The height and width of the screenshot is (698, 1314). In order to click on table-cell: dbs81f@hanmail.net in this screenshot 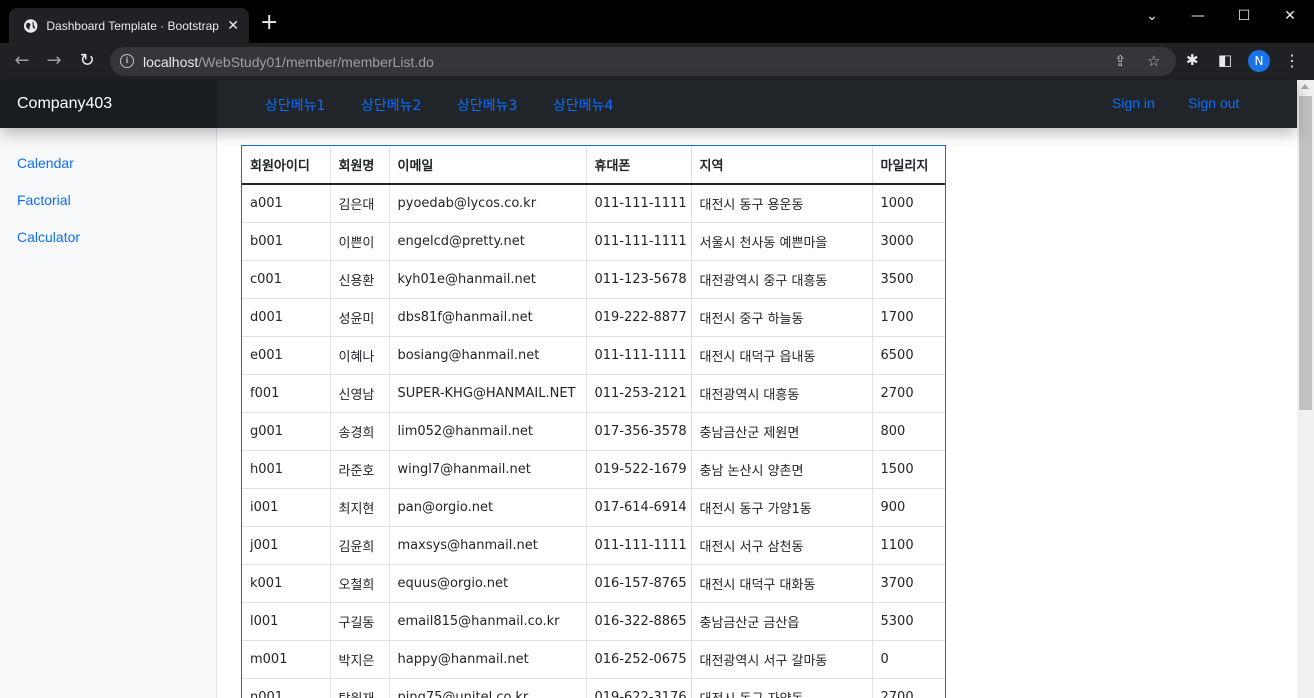, I will do `click(487, 317)`.